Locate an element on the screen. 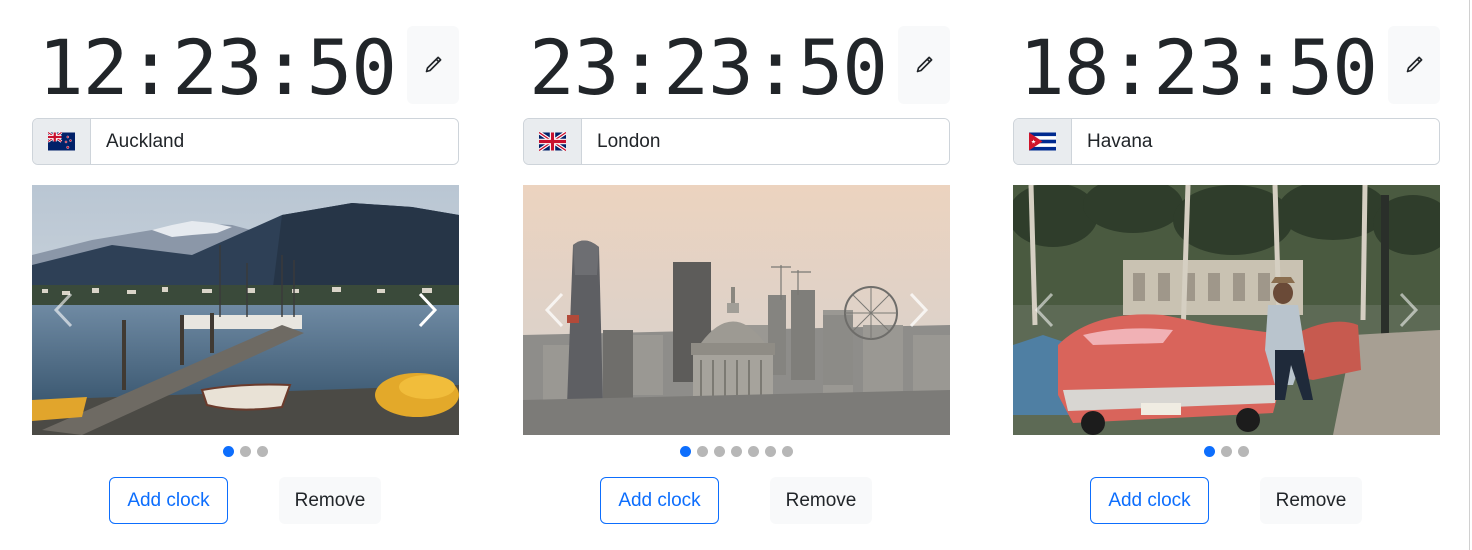  cuba-flag-icon is located at coordinates (1042, 141).